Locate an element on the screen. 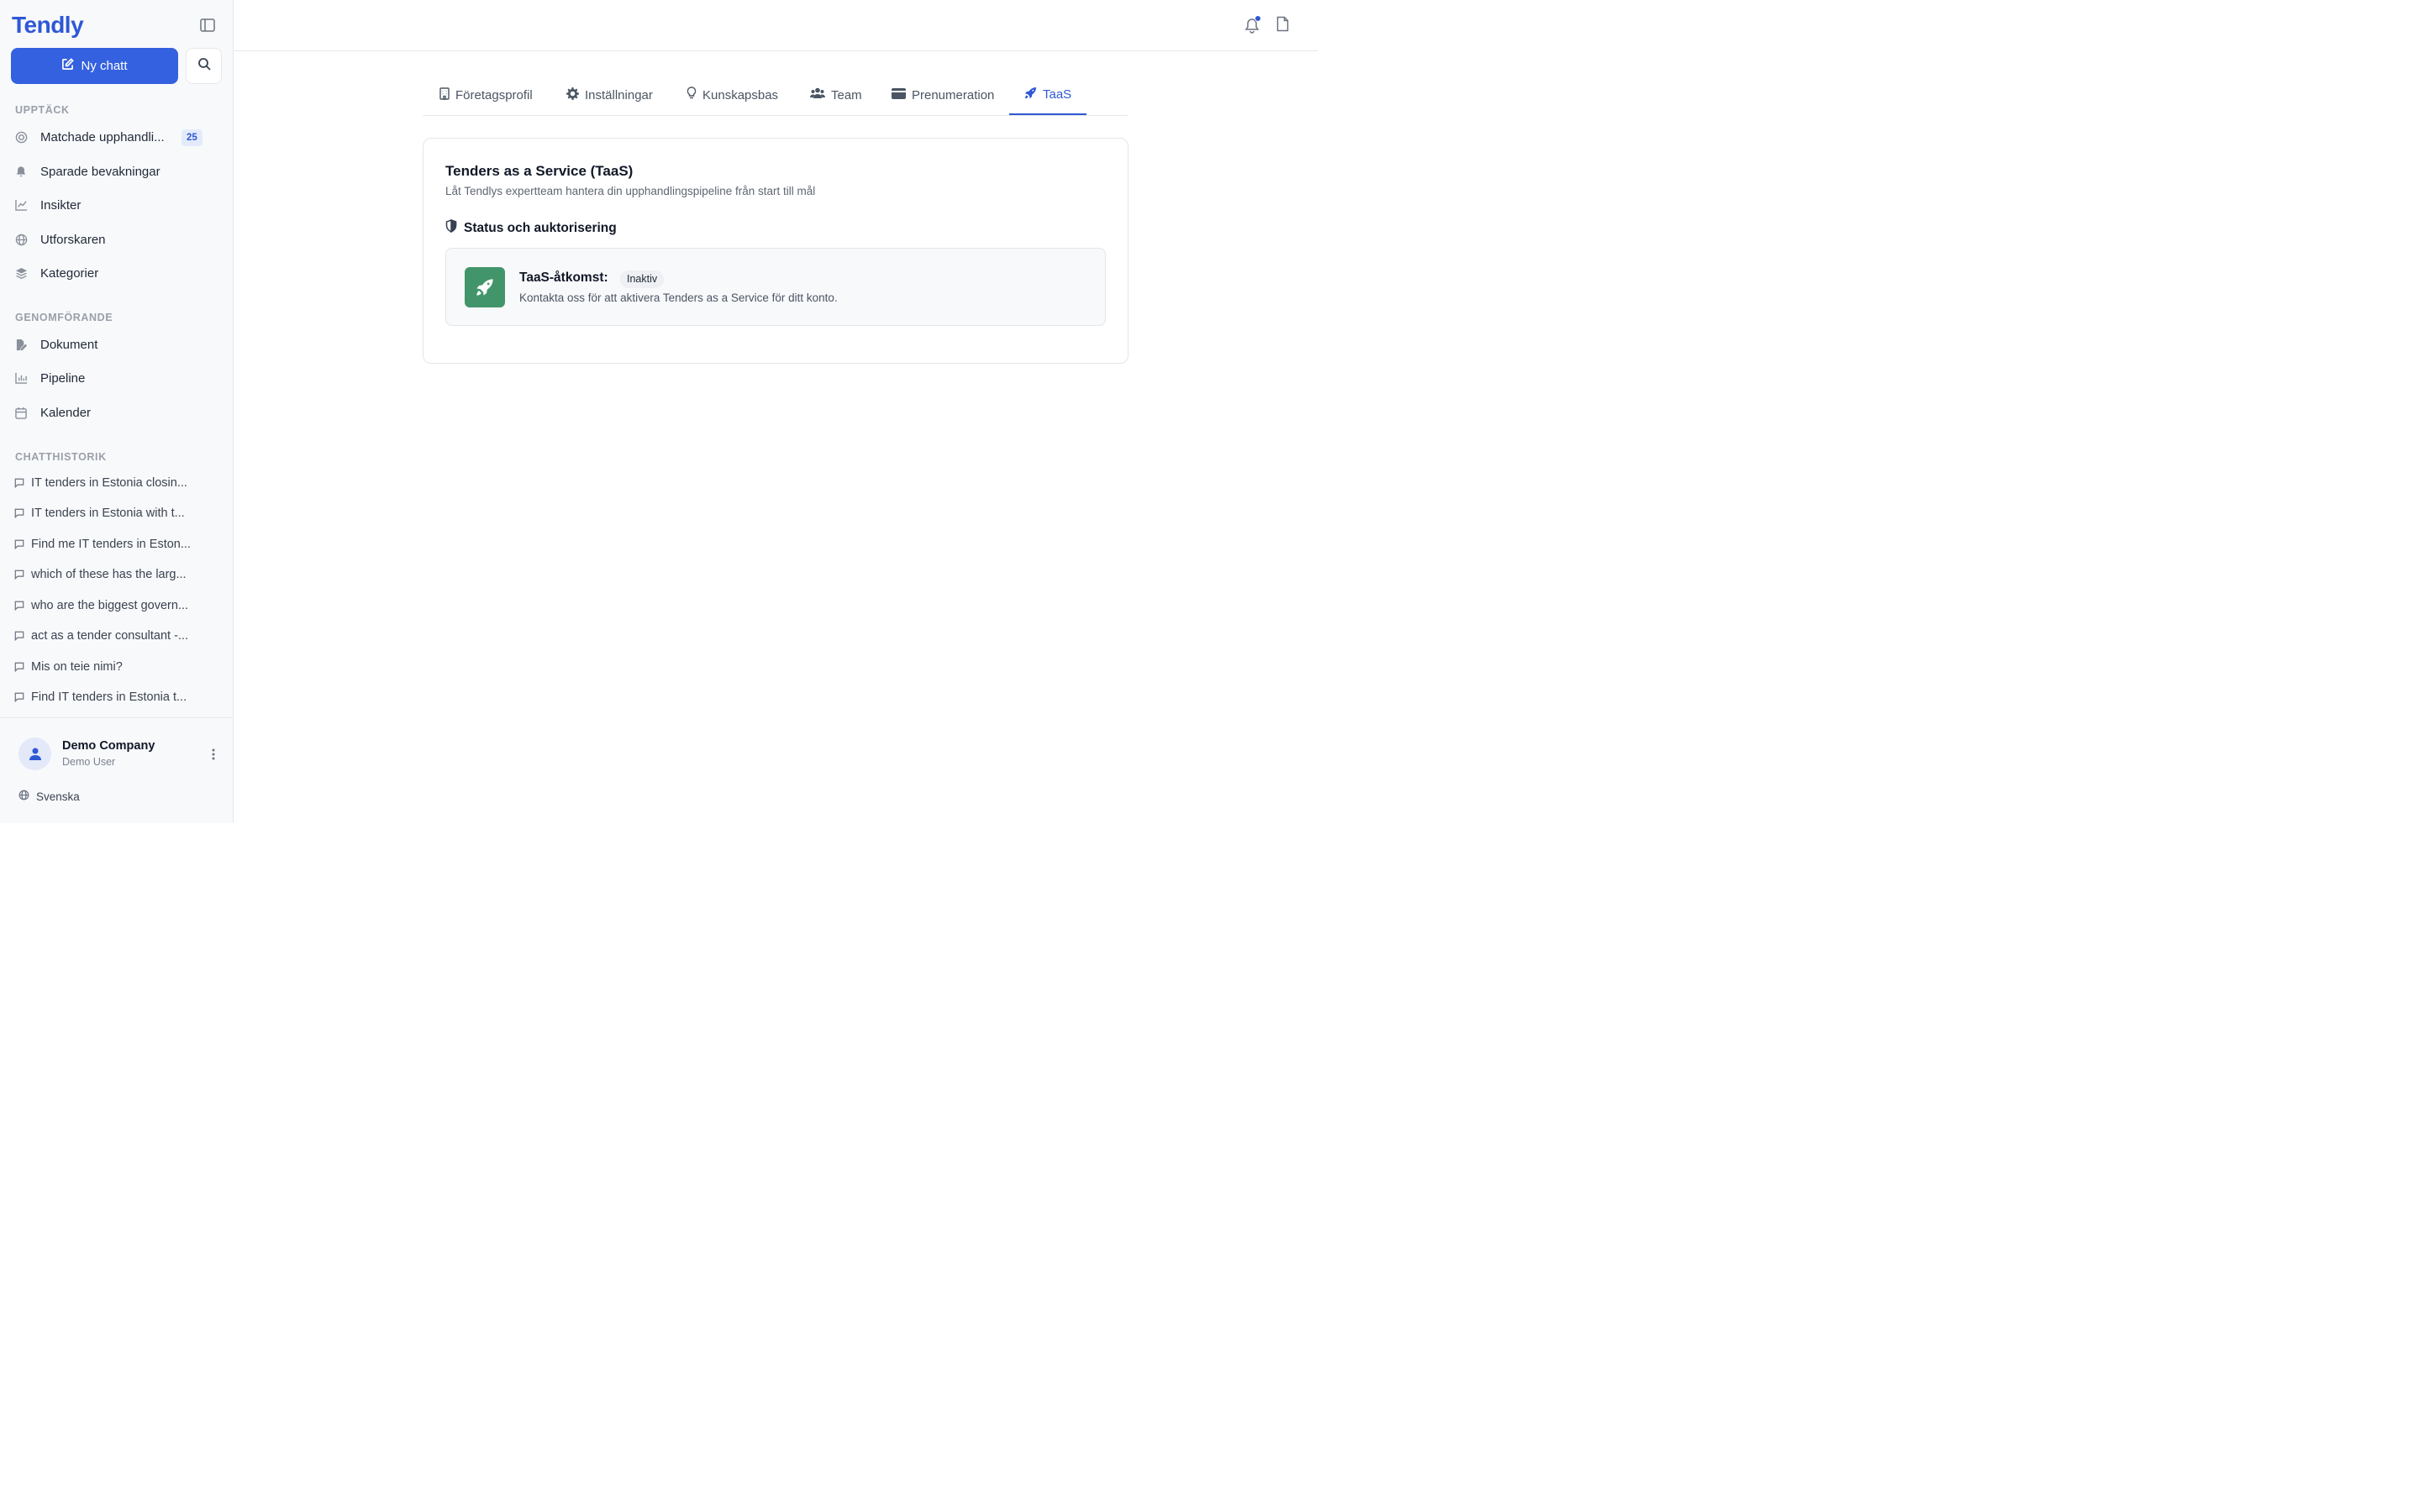 Image resolution: width=2420 pixels, height=1512 pixels. chat-history-label: Mis on teie nimi? is located at coordinates (77, 667).